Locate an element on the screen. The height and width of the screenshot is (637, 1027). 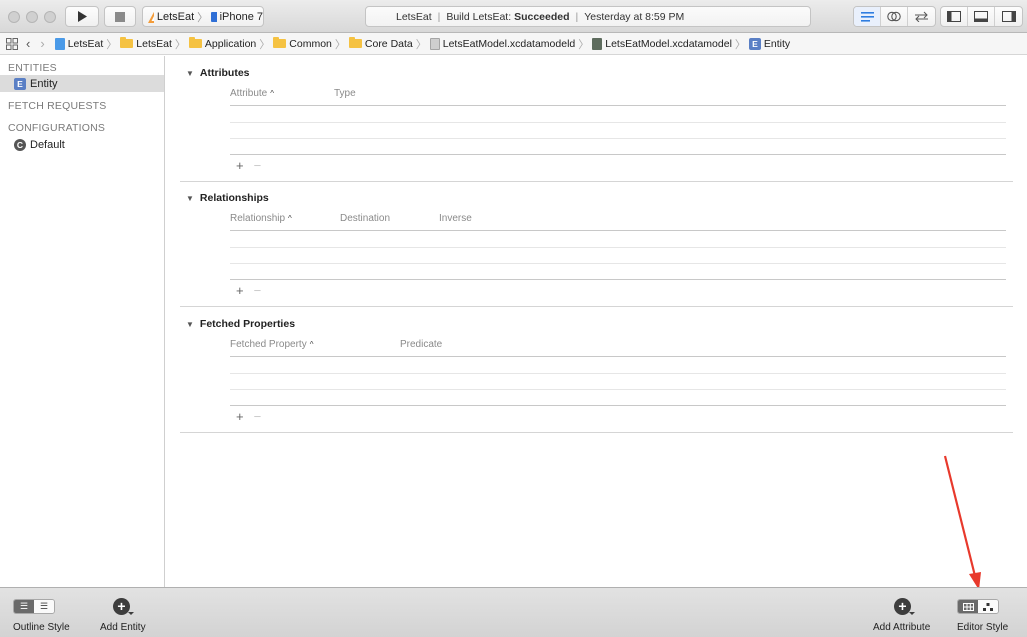
crumb-group-coredata-label: Core Data is located at coordinates (388, 43).